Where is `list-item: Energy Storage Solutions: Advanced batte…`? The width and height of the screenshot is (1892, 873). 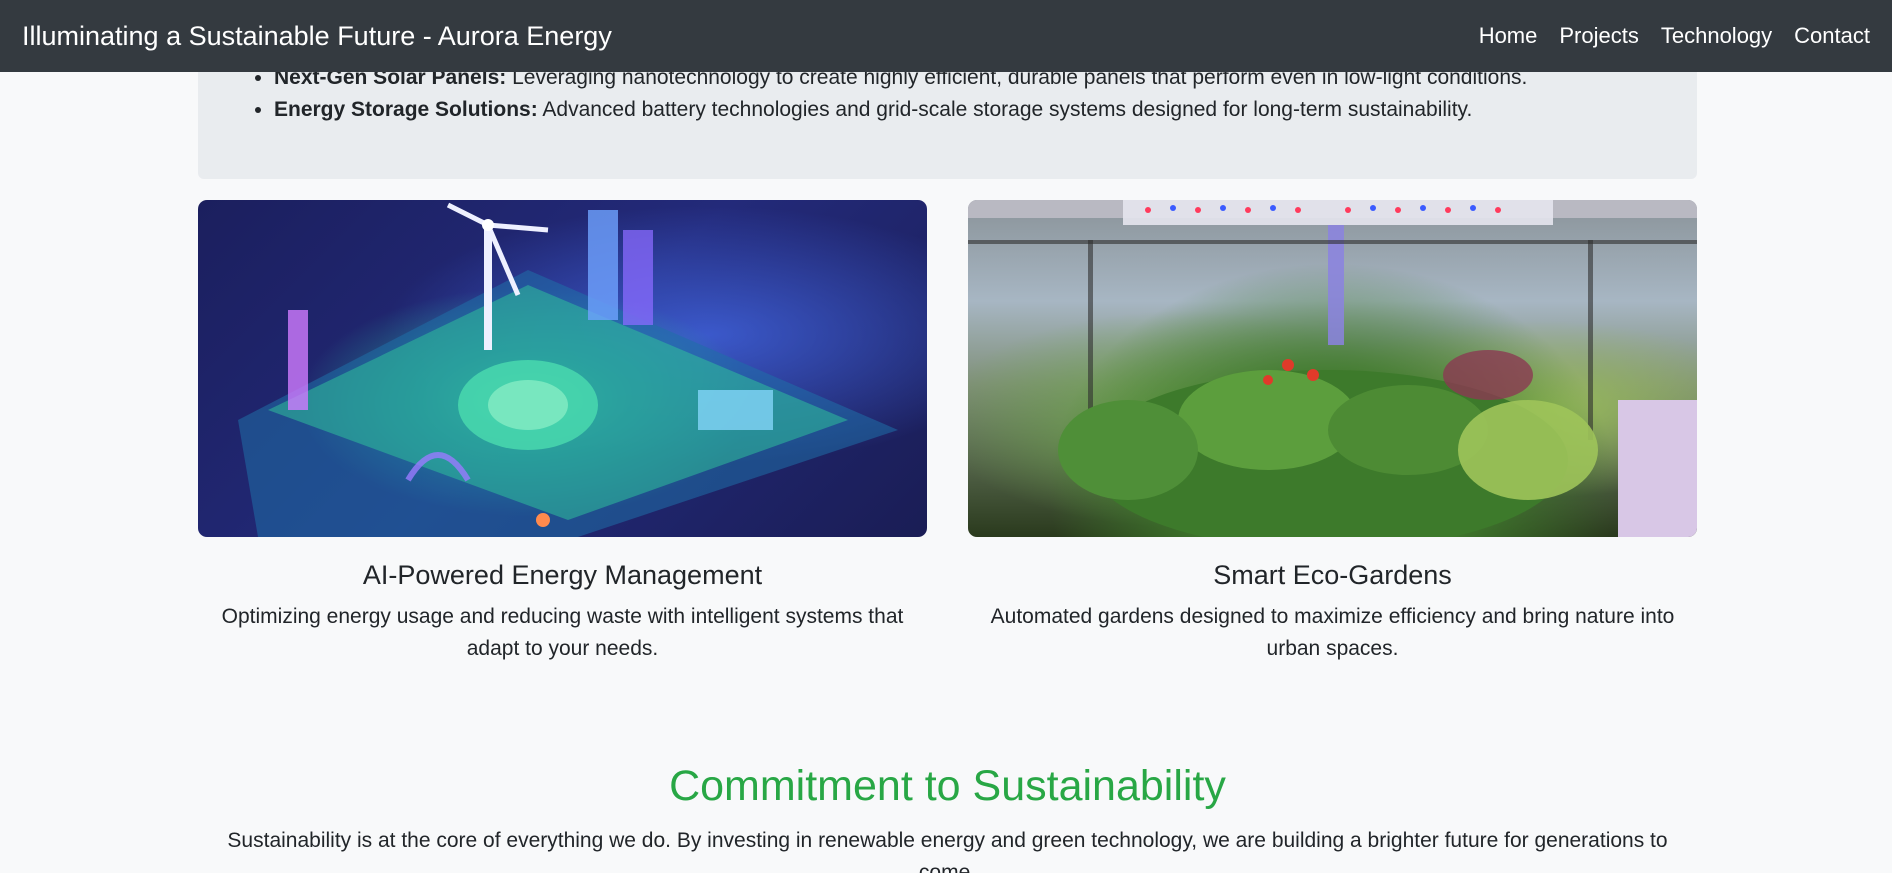
list-item: Energy Storage Solutions: Advanced batte… is located at coordinates (974, 110).